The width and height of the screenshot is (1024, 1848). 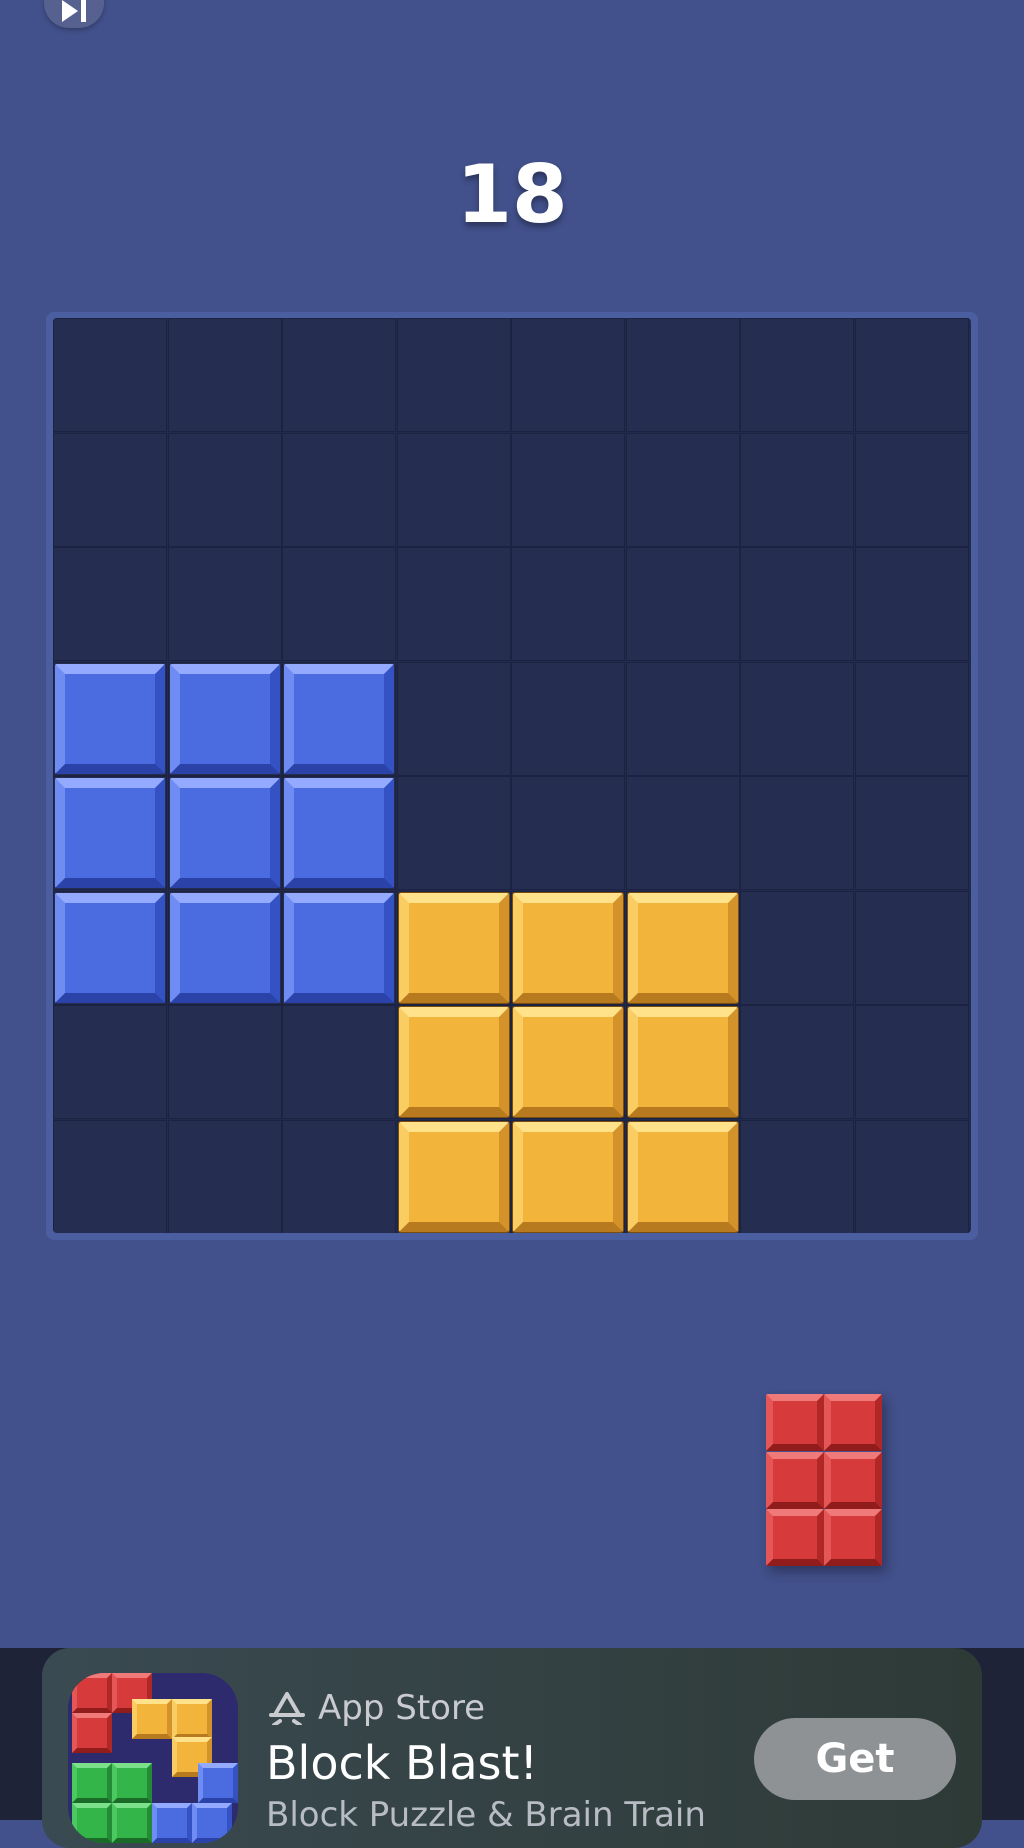 I want to click on skip-icon, so click(x=74, y=11).